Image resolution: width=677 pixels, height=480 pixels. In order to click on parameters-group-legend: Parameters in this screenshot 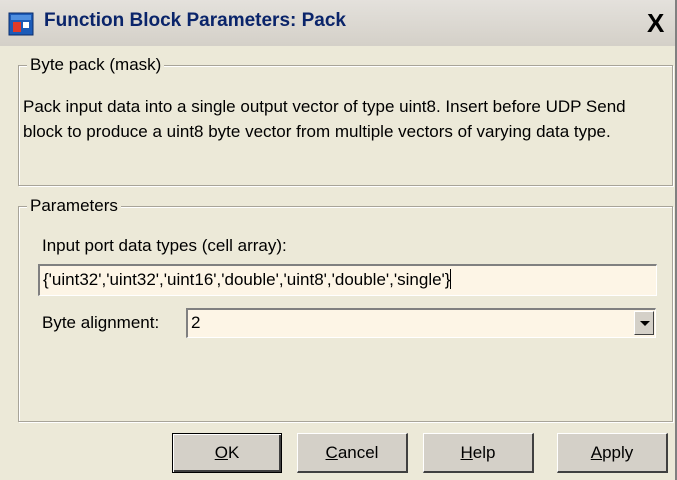, I will do `click(74, 206)`.